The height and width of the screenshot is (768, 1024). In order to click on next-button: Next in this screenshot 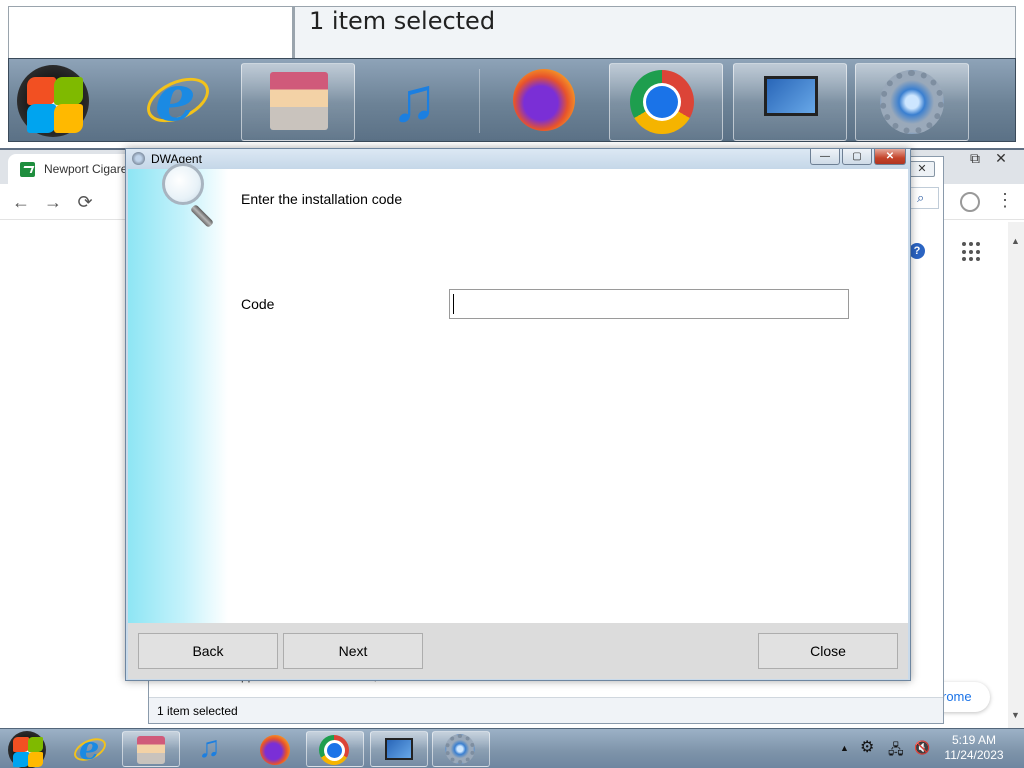, I will do `click(353, 651)`.